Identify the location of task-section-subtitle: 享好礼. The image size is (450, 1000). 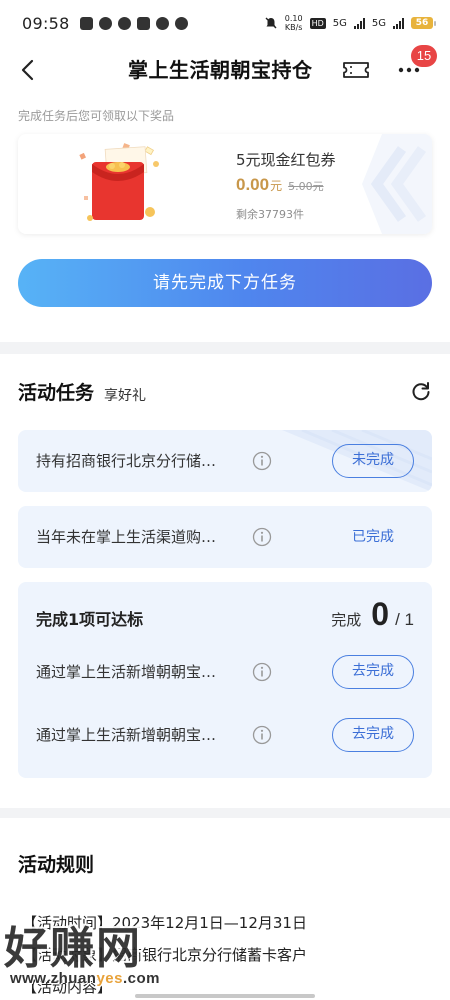
(125, 396).